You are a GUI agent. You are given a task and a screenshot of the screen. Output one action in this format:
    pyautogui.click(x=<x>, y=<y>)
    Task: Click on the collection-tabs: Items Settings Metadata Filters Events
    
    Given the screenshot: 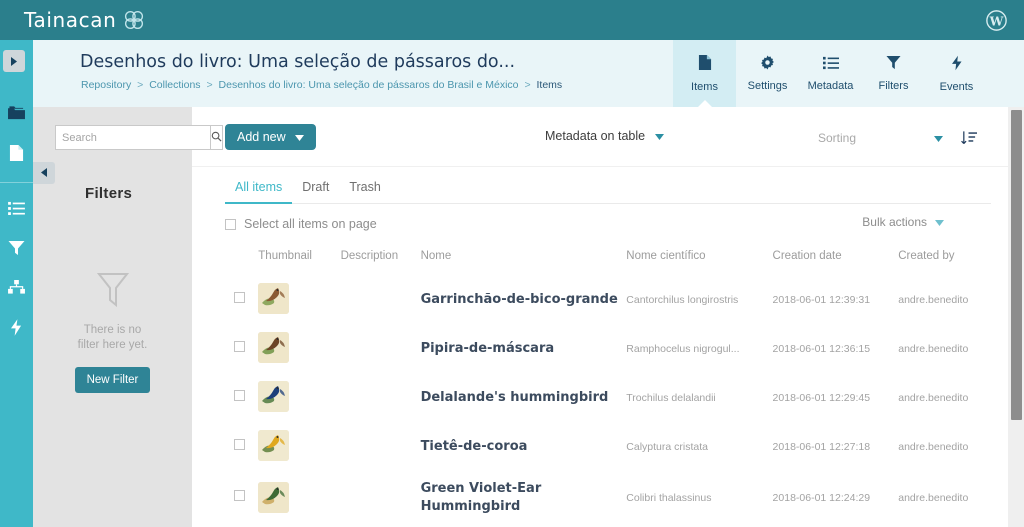 What is the action you would take?
    pyautogui.click(x=830, y=73)
    